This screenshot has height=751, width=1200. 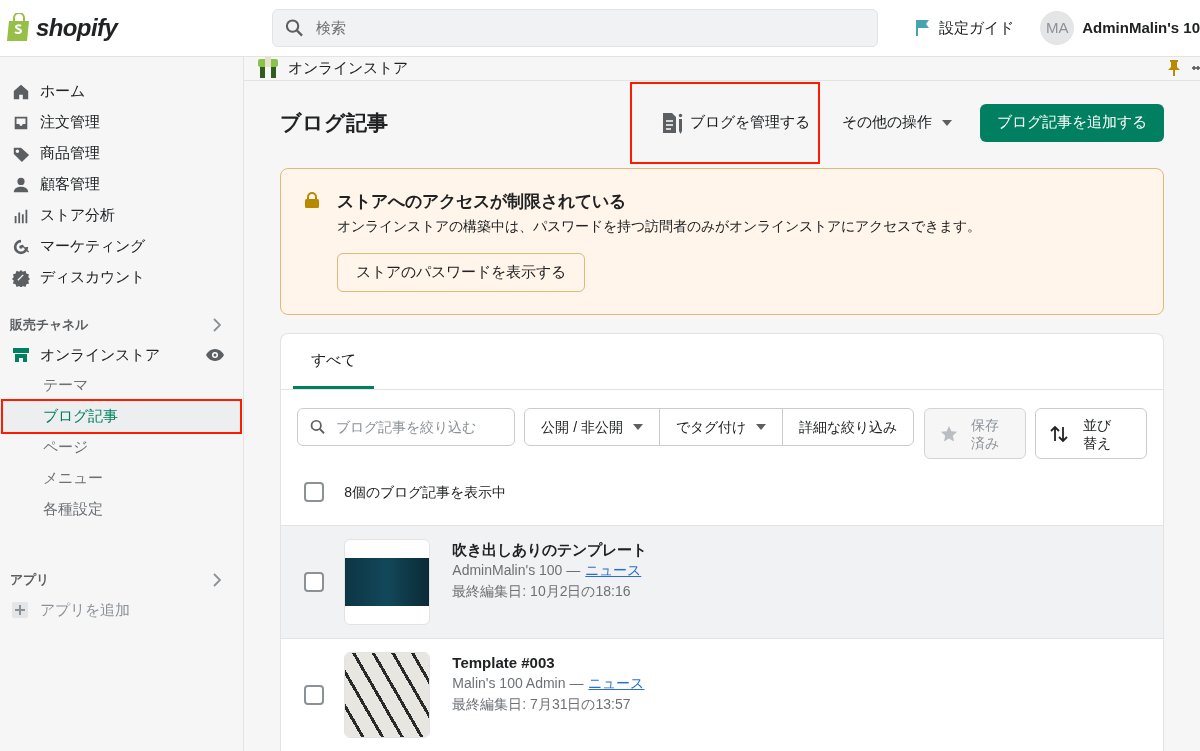 I want to click on logo-text: shopify, so click(x=77, y=28).